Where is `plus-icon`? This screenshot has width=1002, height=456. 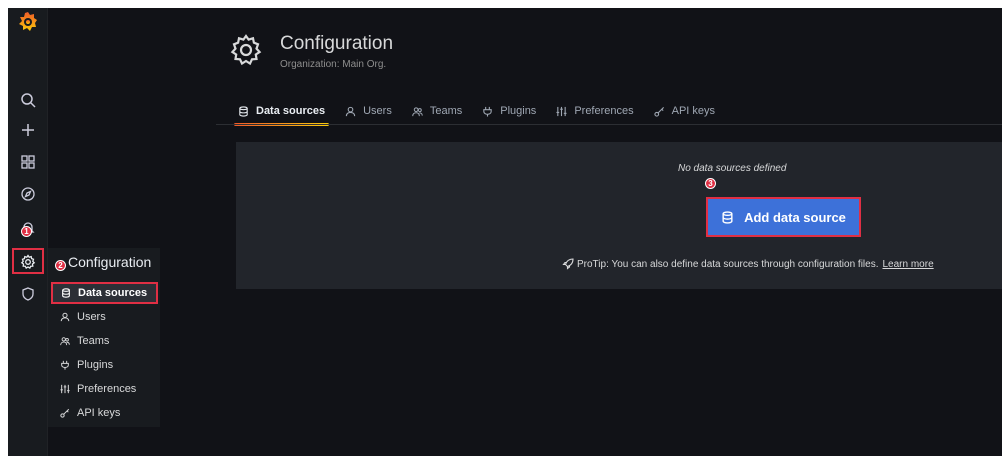
plus-icon is located at coordinates (28, 130).